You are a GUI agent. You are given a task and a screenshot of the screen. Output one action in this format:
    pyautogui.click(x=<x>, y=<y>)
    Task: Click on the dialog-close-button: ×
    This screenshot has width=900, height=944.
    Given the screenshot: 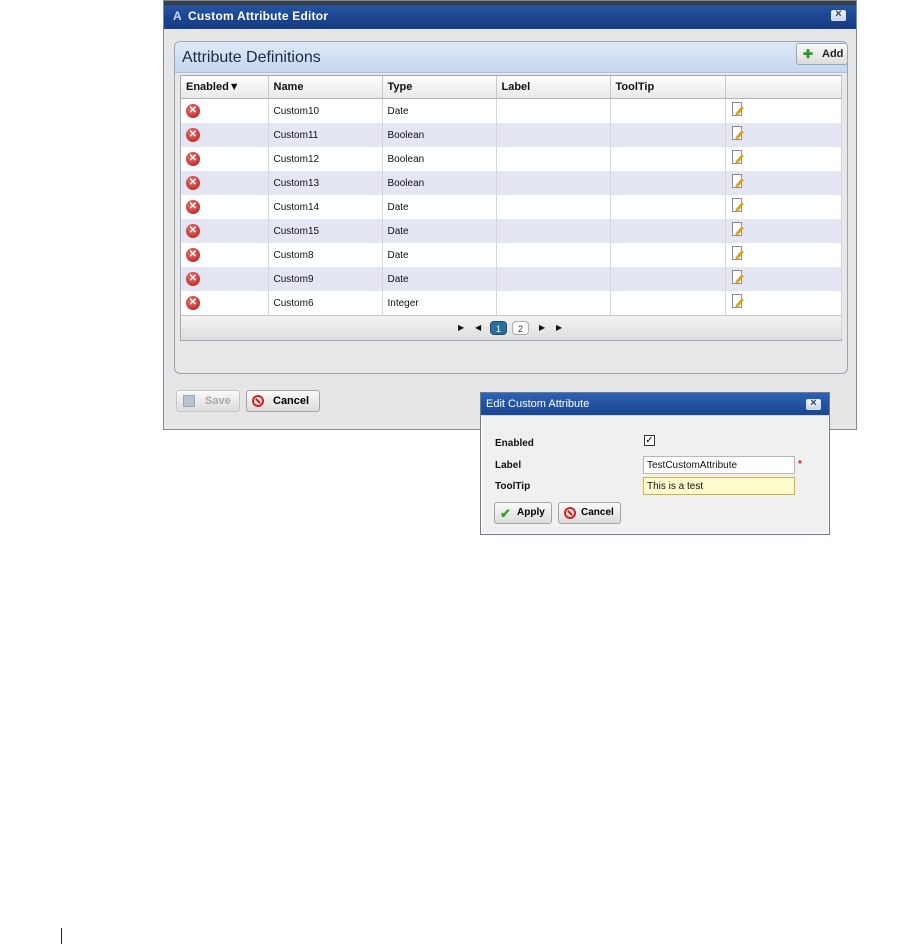 What is the action you would take?
    pyautogui.click(x=813, y=403)
    